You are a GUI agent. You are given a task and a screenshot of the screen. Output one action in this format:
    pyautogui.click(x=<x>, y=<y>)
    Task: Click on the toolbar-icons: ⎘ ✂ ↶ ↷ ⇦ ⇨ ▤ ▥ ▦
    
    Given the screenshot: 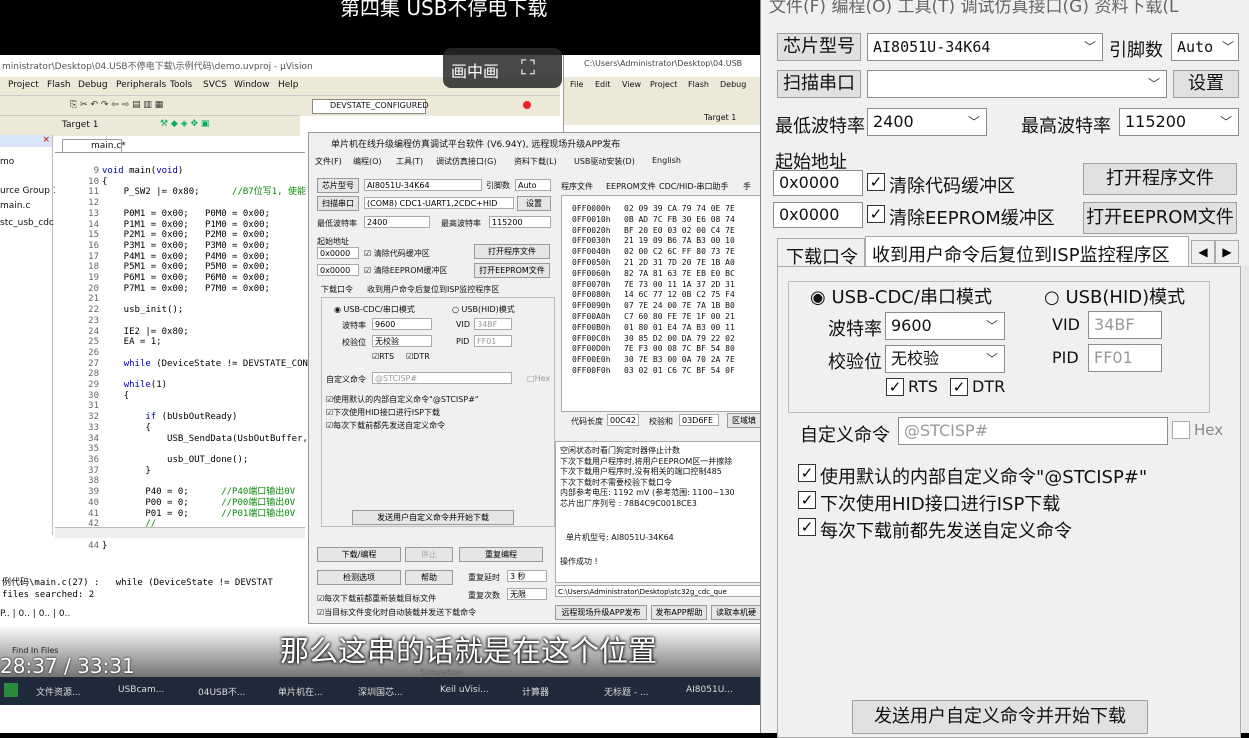 What is the action you would take?
    pyautogui.click(x=116, y=105)
    